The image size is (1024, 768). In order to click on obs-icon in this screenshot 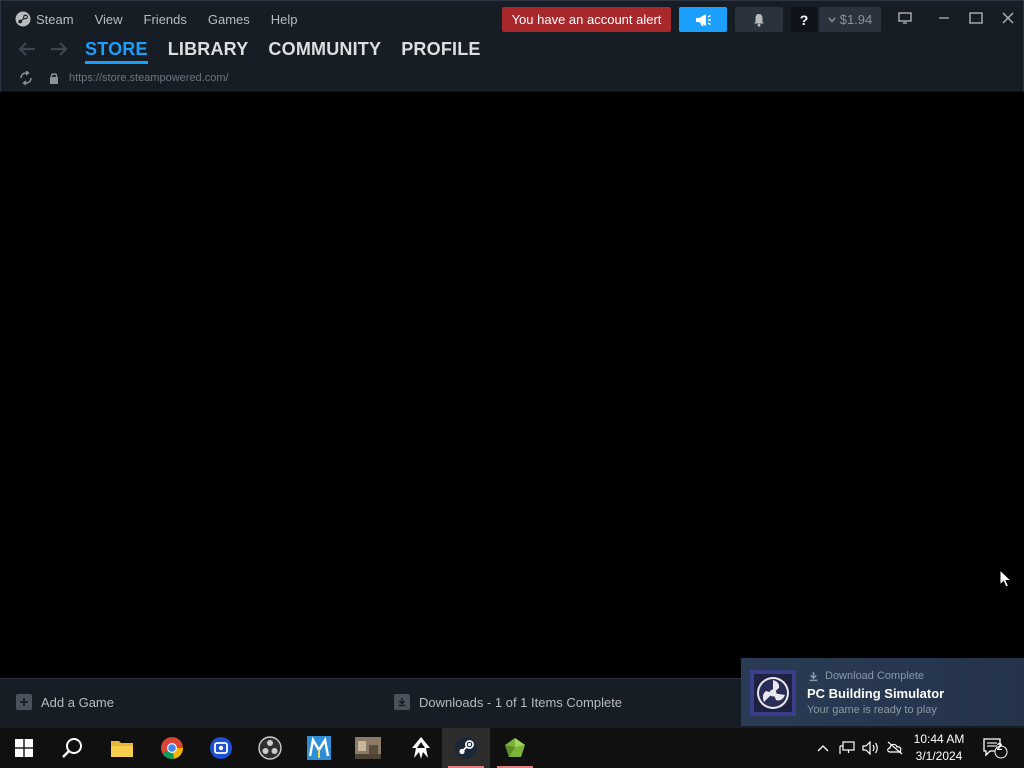, I will do `click(270, 748)`.